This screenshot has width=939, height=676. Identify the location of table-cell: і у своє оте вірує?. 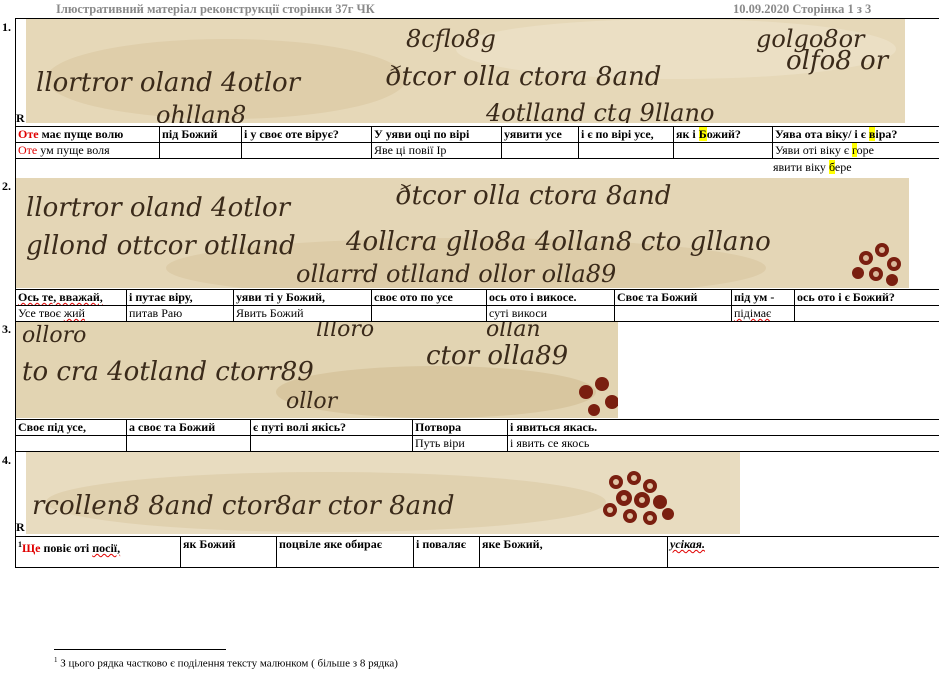
(306, 134).